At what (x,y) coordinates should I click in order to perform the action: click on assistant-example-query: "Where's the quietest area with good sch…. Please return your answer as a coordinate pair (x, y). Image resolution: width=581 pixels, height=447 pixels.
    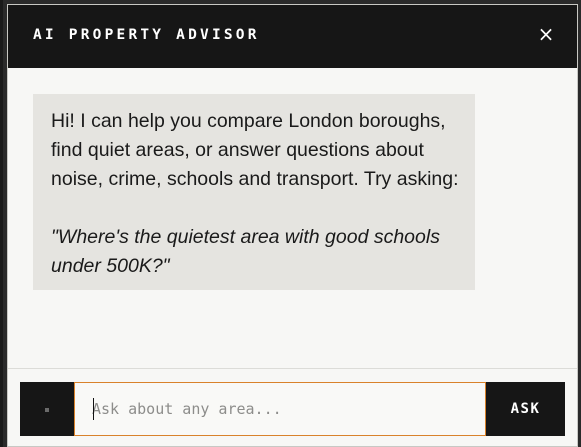
    Looking at the image, I should click on (245, 251).